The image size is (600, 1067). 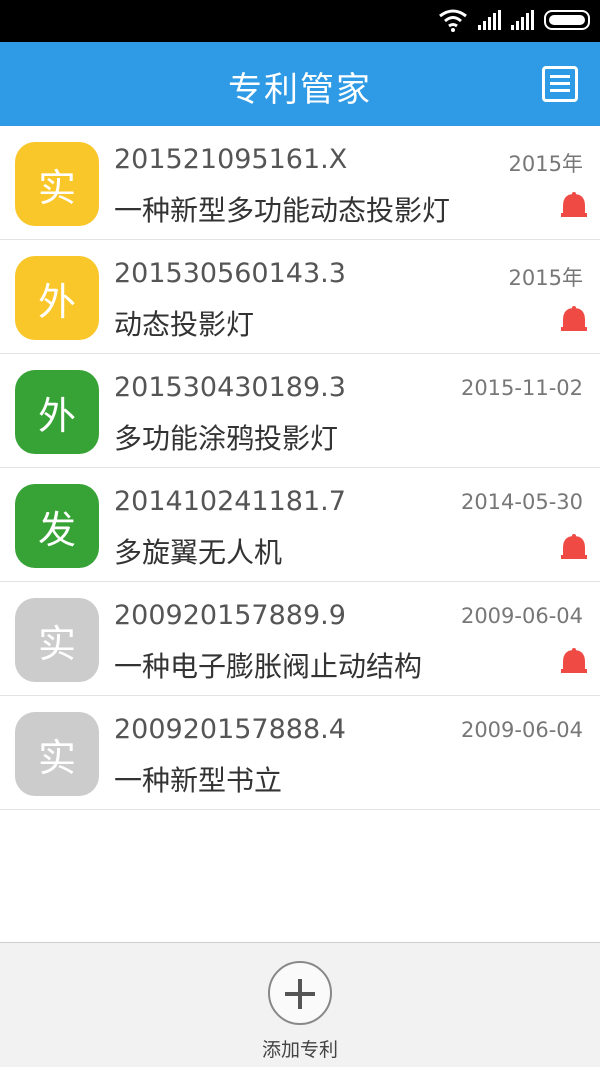 What do you see at coordinates (300, 993) in the screenshot?
I see `plus-circle-icon` at bounding box center [300, 993].